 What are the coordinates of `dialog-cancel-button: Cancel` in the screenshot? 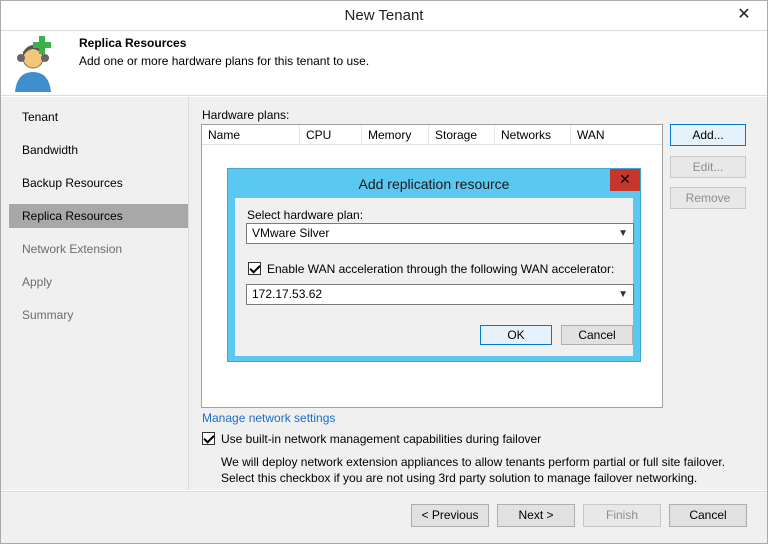 It's located at (597, 335).